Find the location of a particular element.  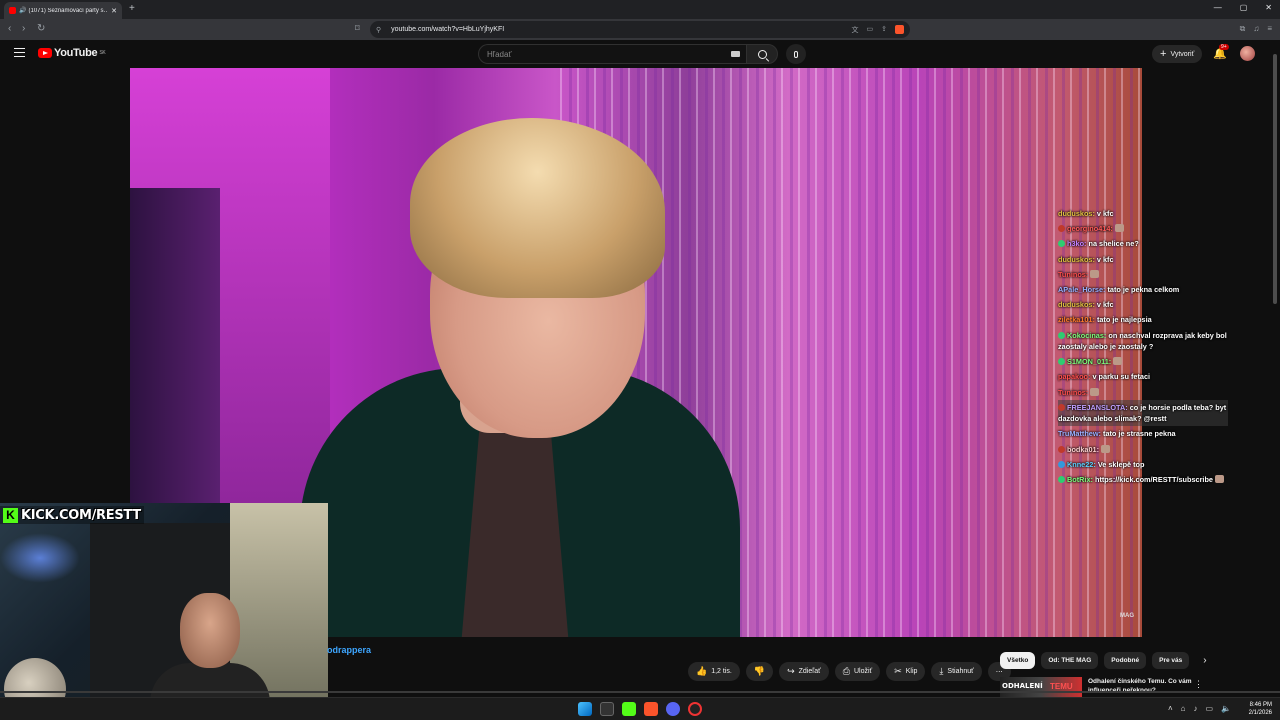

chat-username: BotRix: is located at coordinates (1080, 479).